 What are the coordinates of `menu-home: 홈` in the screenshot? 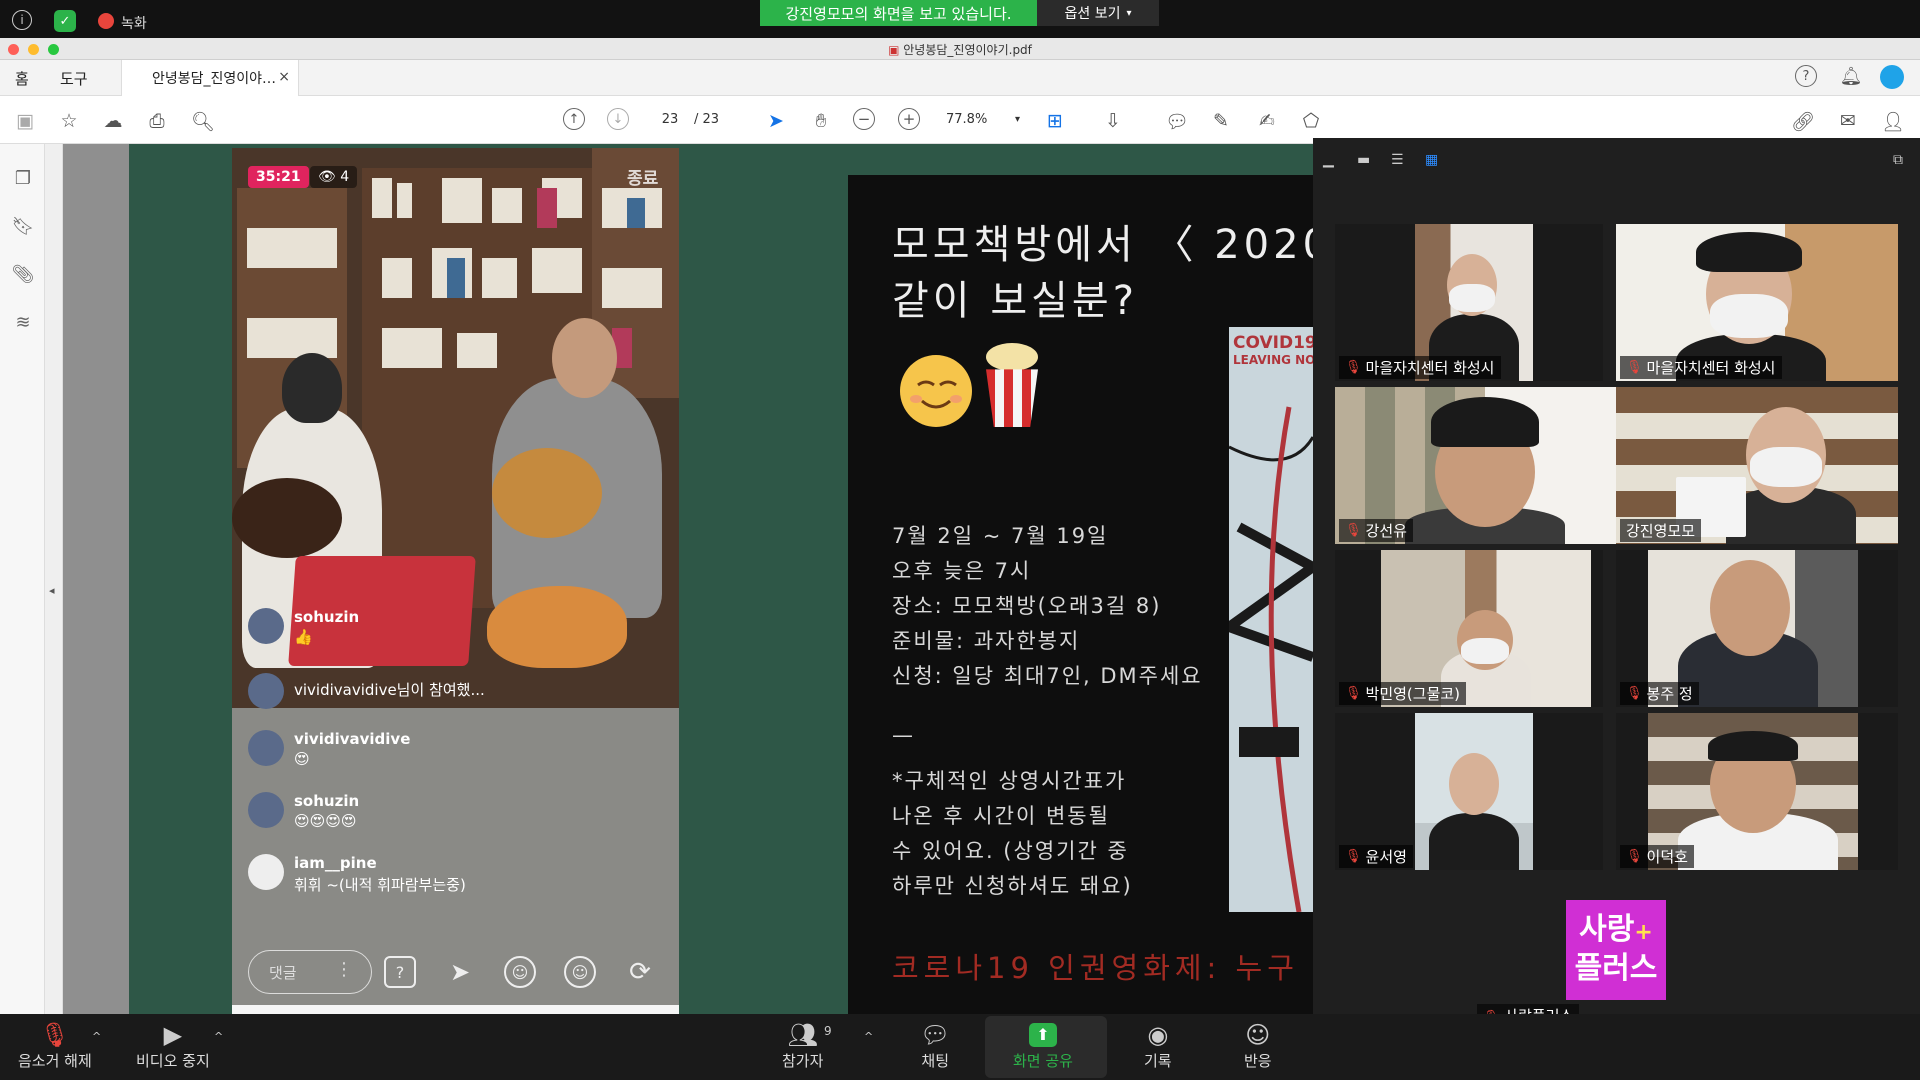 It's located at (22, 78).